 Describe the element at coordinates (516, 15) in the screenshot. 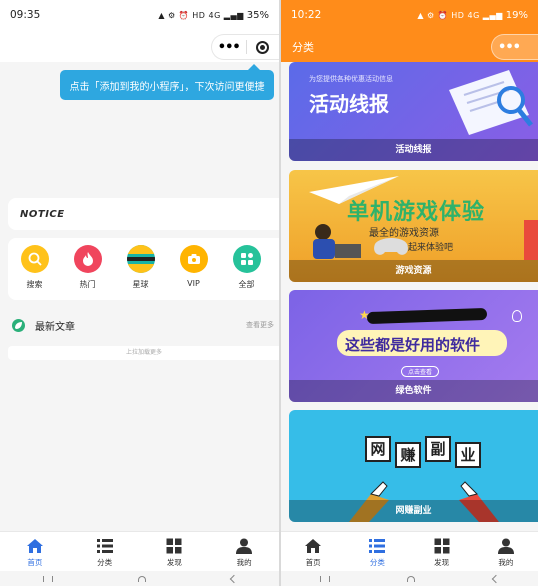

I see `battery-level: 19%` at that location.